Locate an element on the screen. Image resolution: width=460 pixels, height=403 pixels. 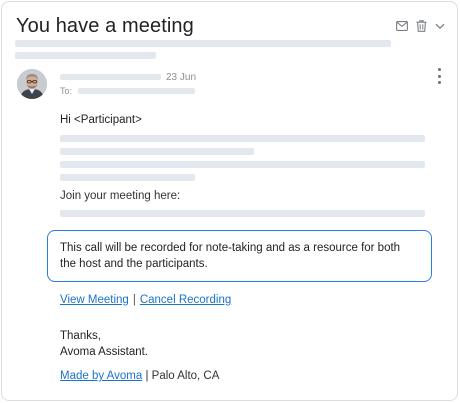
footer: Made by Avoma | Palo Alto, CA is located at coordinates (139, 376).